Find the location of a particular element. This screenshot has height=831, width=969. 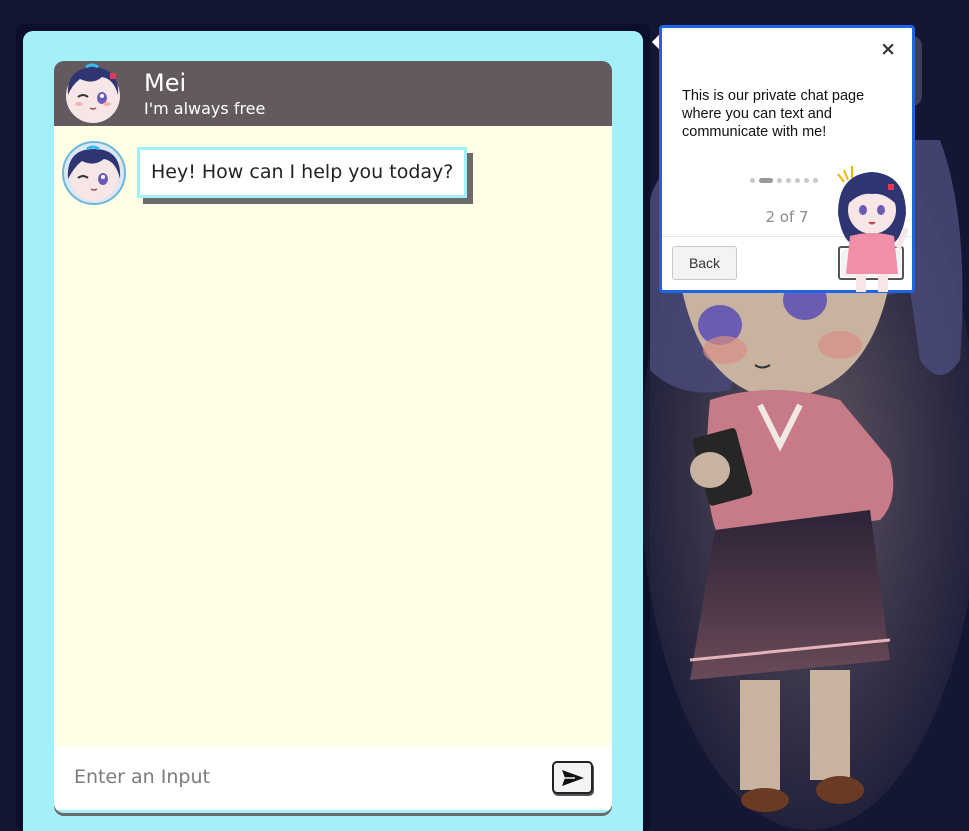

message-bubble: Hey! How can I help you today? is located at coordinates (302, 172).